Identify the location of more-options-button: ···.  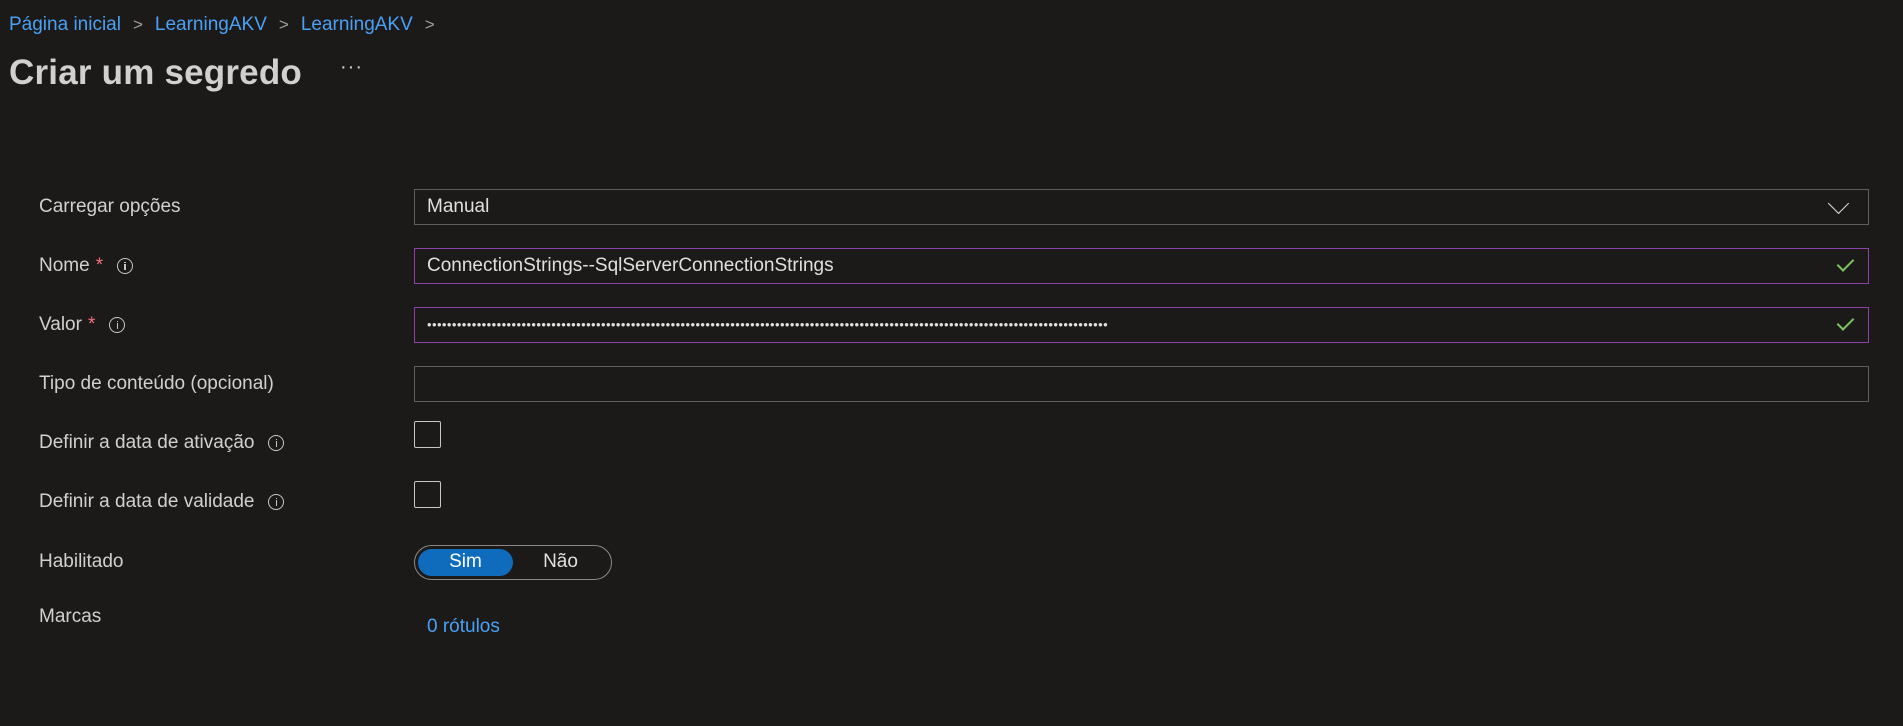
(351, 67).